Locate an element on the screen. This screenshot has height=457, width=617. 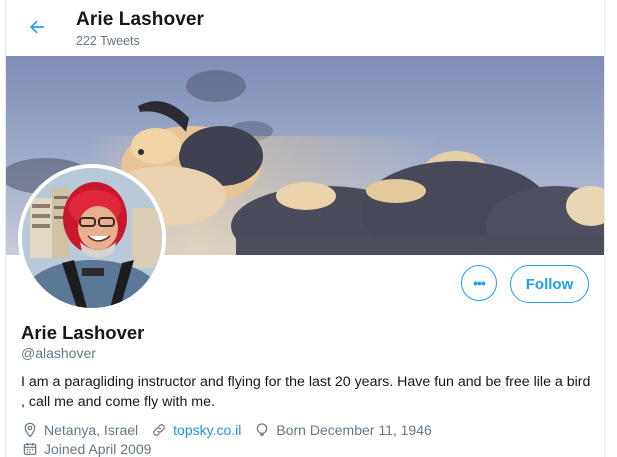
location-item: Netanya, Israel is located at coordinates (79, 430).